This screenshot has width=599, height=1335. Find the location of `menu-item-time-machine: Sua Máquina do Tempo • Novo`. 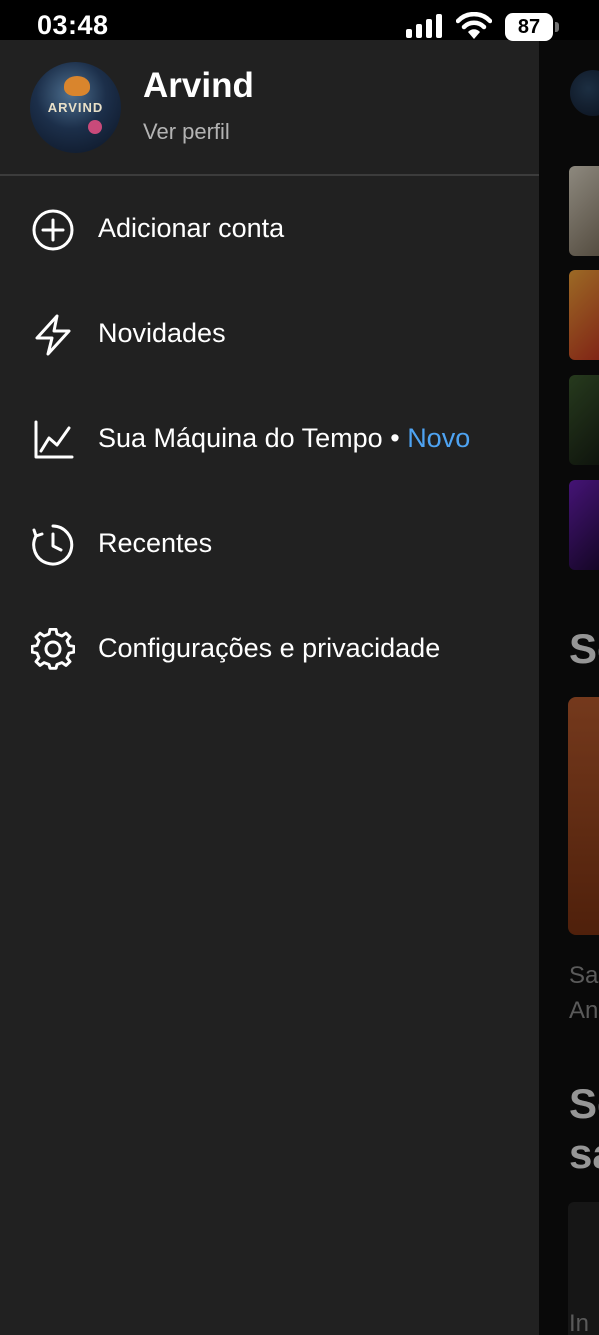

menu-item-time-machine: Sua Máquina do Tempo • Novo is located at coordinates (269, 439).